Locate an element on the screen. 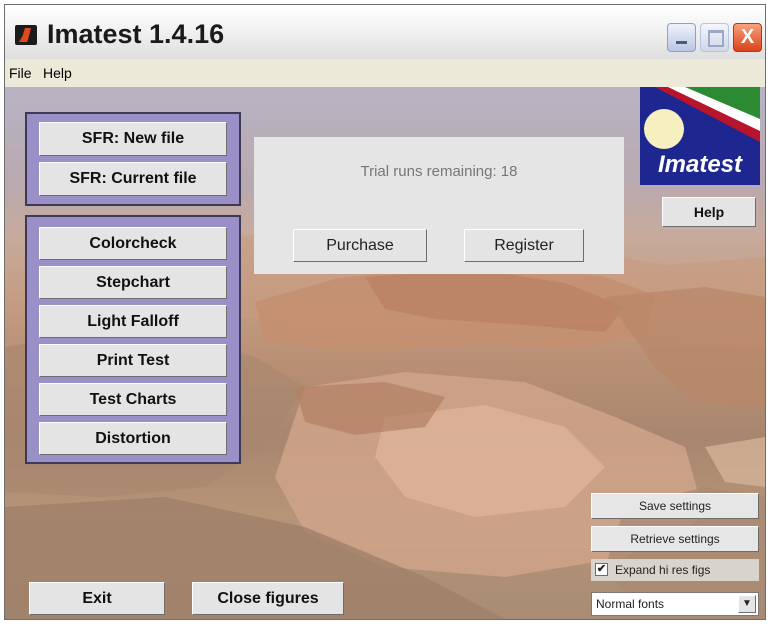 This screenshot has width=770, height=624. font-size-select: Normal fonts ▼ is located at coordinates (675, 604).